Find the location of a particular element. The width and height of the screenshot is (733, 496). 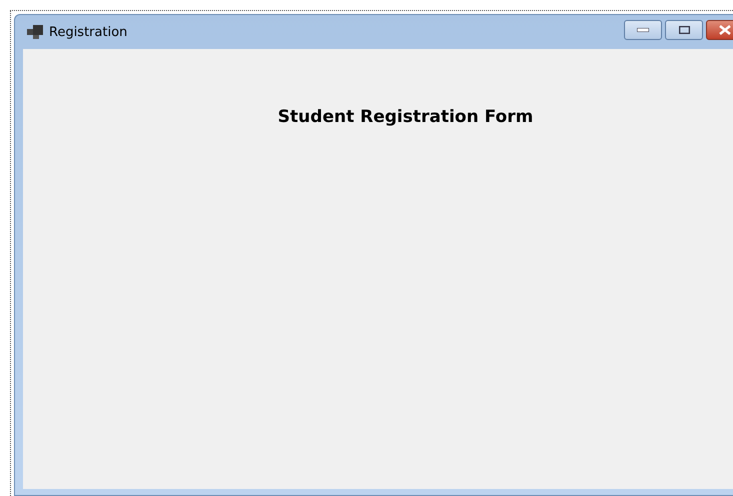

form-heading: Student Registration Form is located at coordinates (406, 117).